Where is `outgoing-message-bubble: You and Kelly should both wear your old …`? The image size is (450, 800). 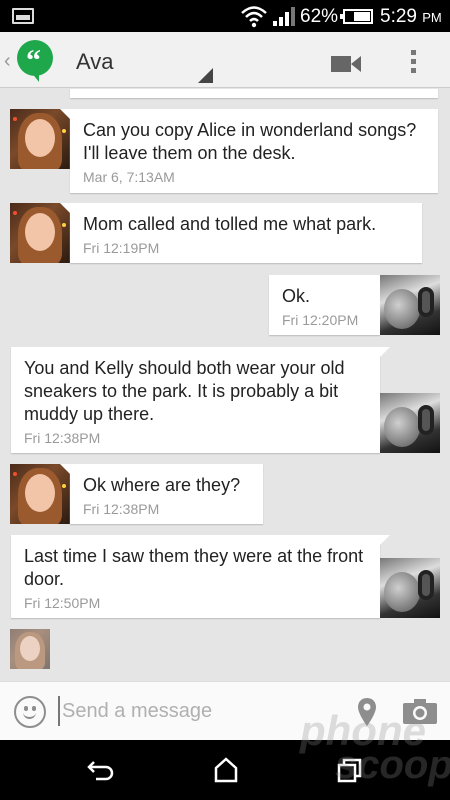 outgoing-message-bubble: You and Kelly should both wear your old … is located at coordinates (200, 400).